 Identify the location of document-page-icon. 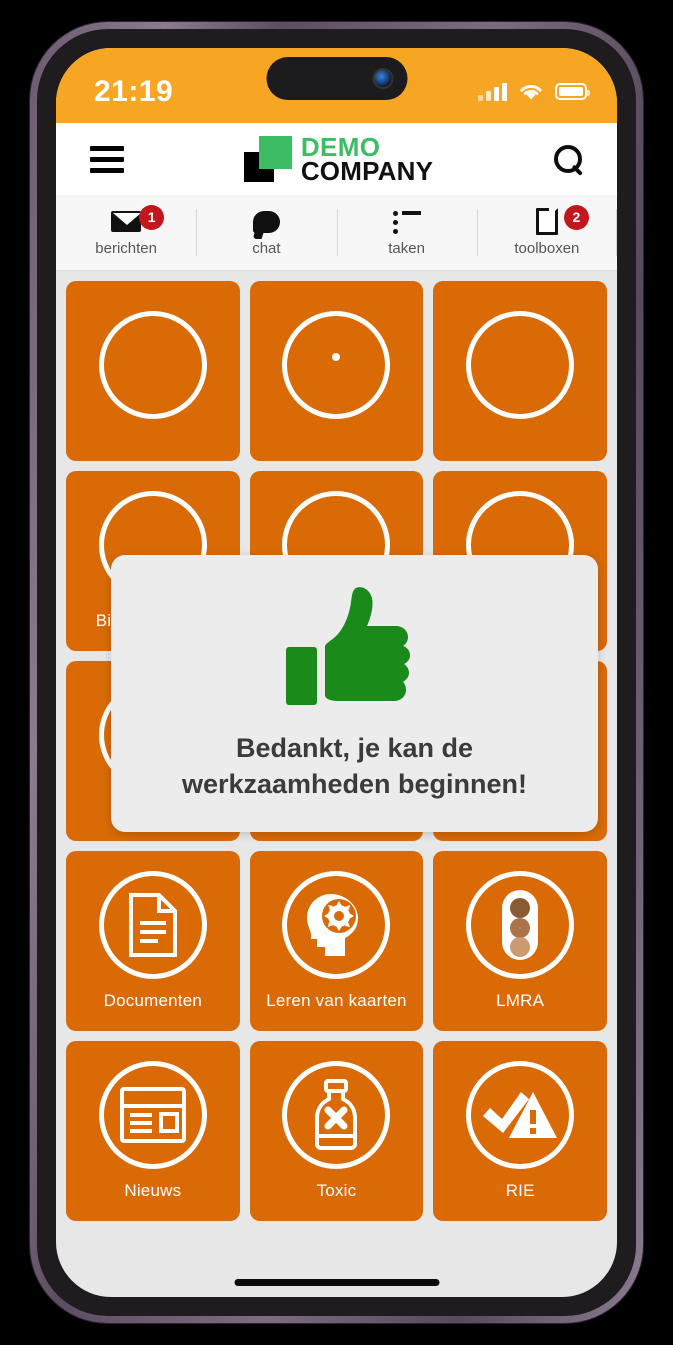
(152, 925).